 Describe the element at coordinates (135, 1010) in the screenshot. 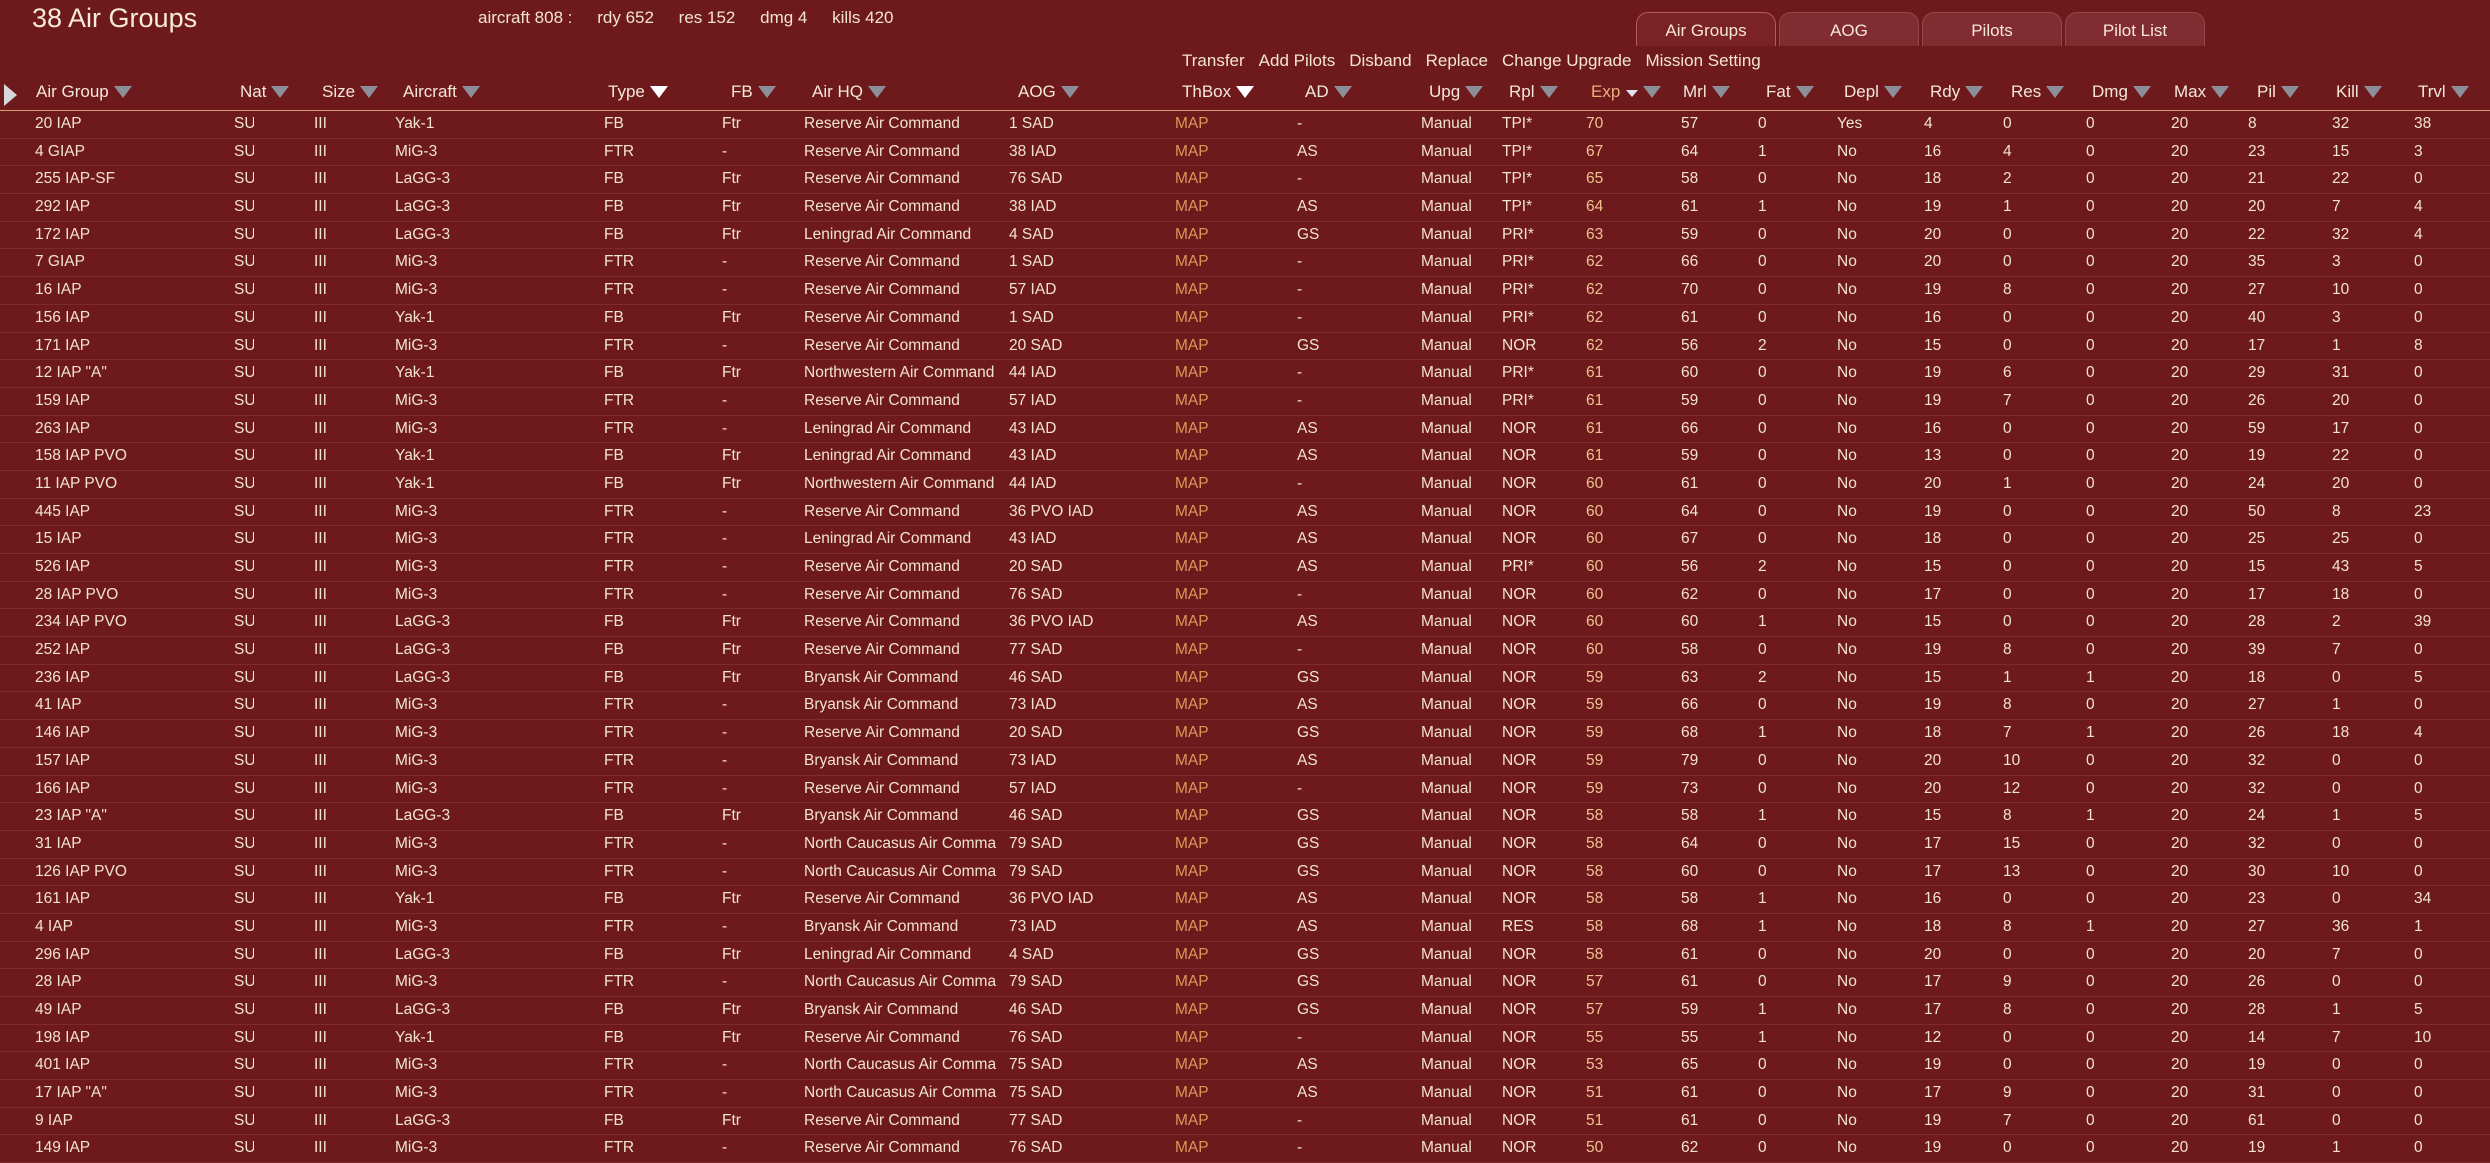

I see `cell-air-group: 49 IAP` at that location.